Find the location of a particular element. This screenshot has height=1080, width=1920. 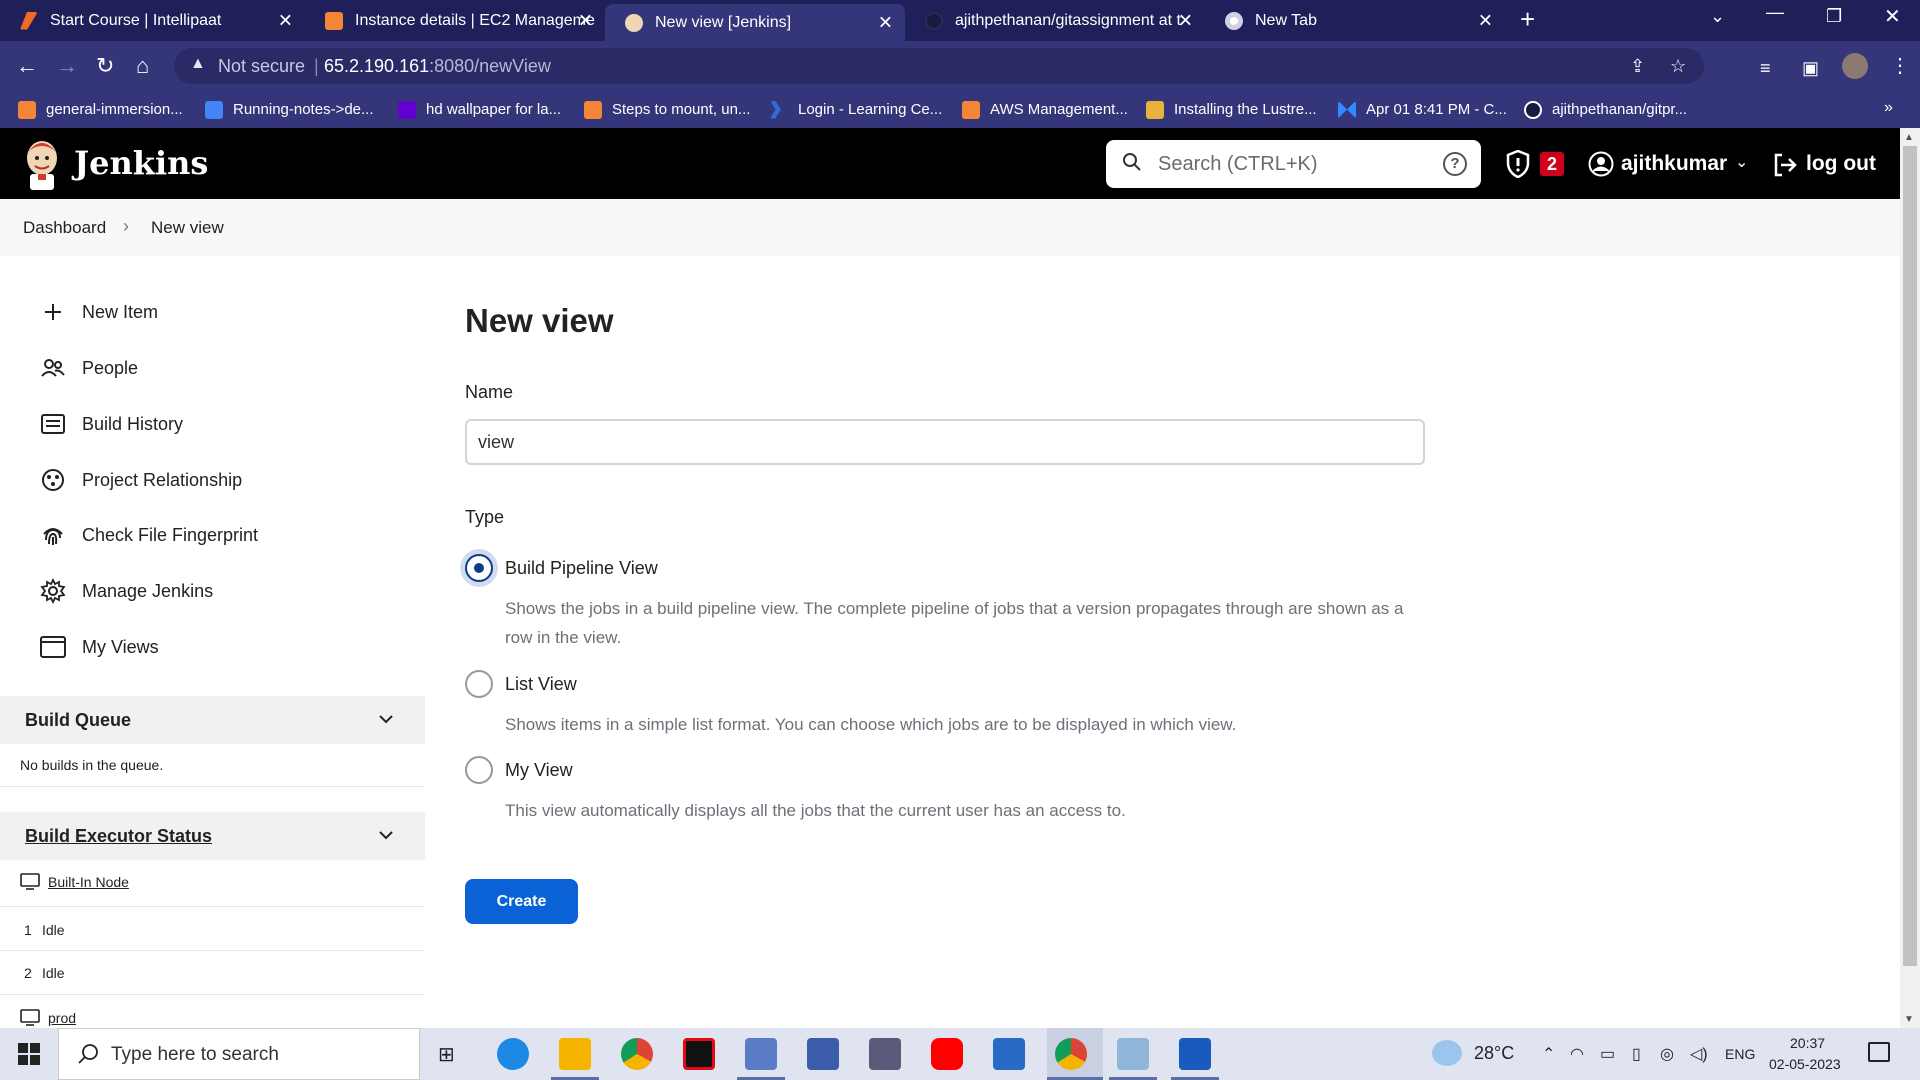

sidebar-item-build-history: Build History is located at coordinates (220, 424).